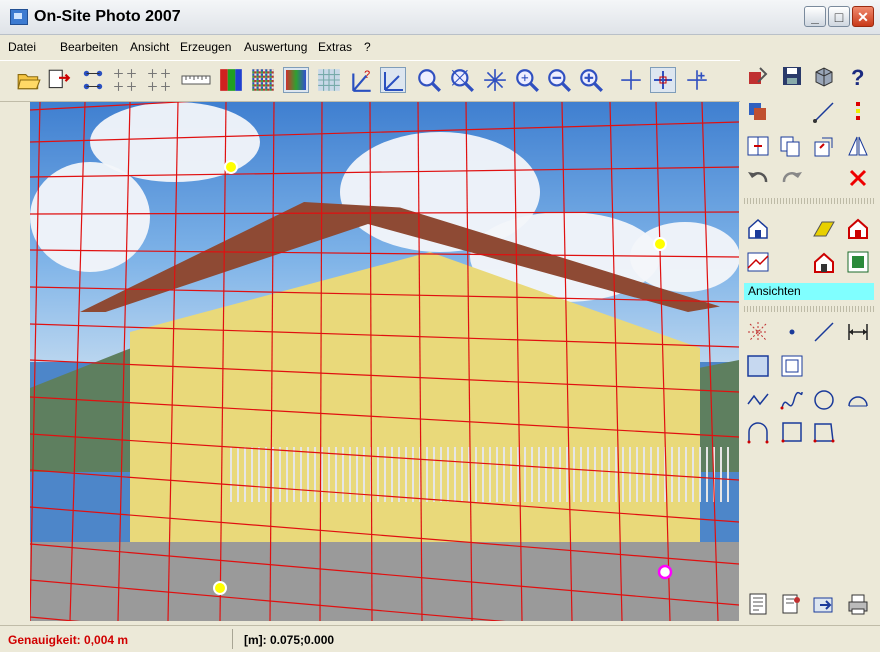  Describe the element at coordinates (792, 178) in the screenshot. I see `redo-icon` at that location.